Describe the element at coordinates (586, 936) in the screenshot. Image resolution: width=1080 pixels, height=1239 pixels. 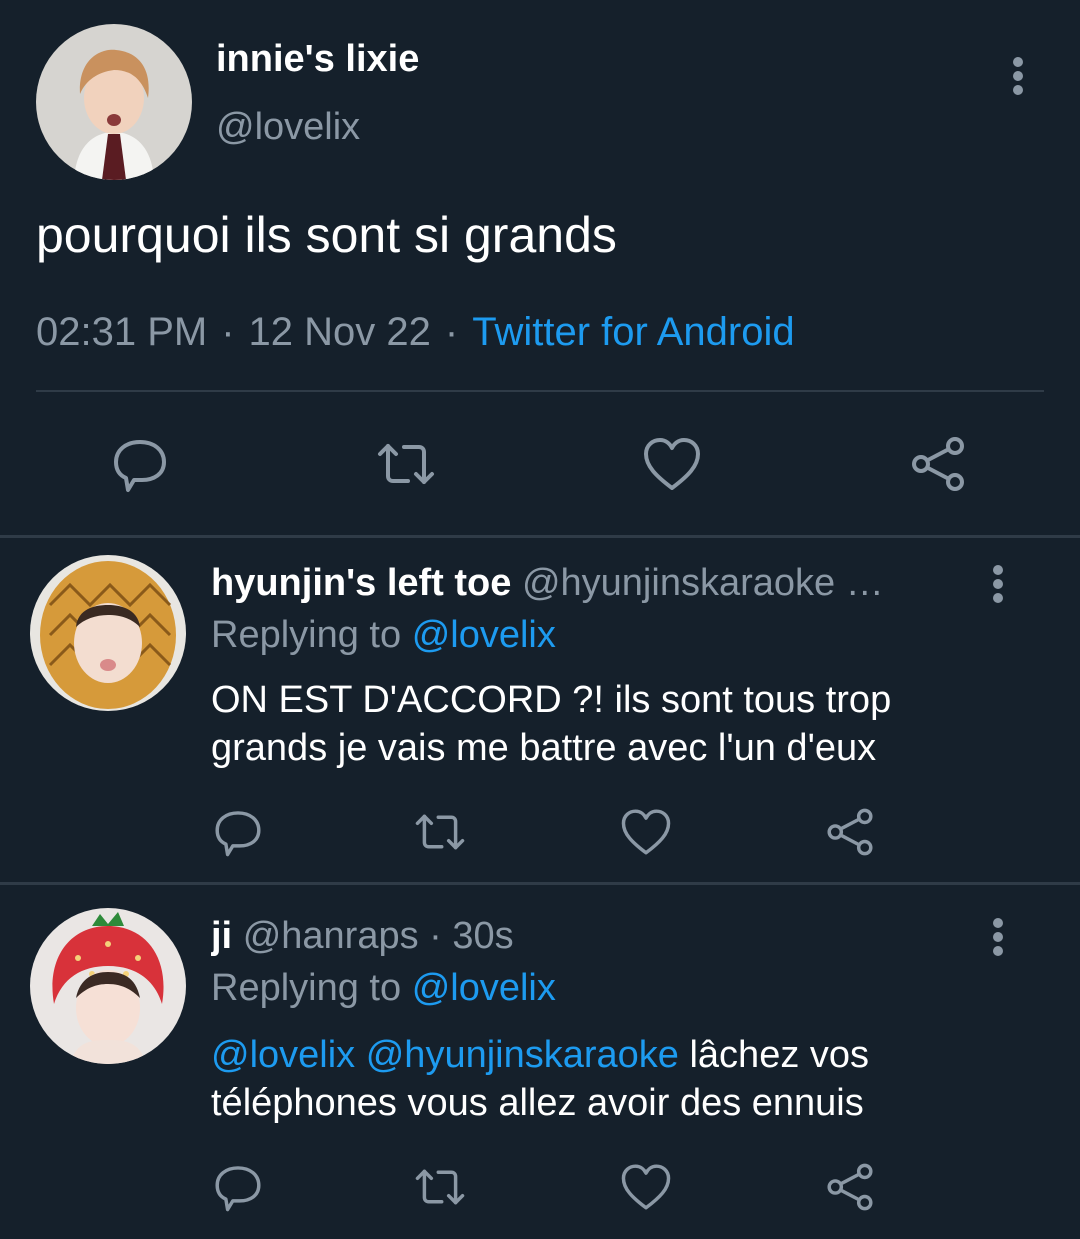
I see `reply-header: ji @hanraps · 30s` at that location.